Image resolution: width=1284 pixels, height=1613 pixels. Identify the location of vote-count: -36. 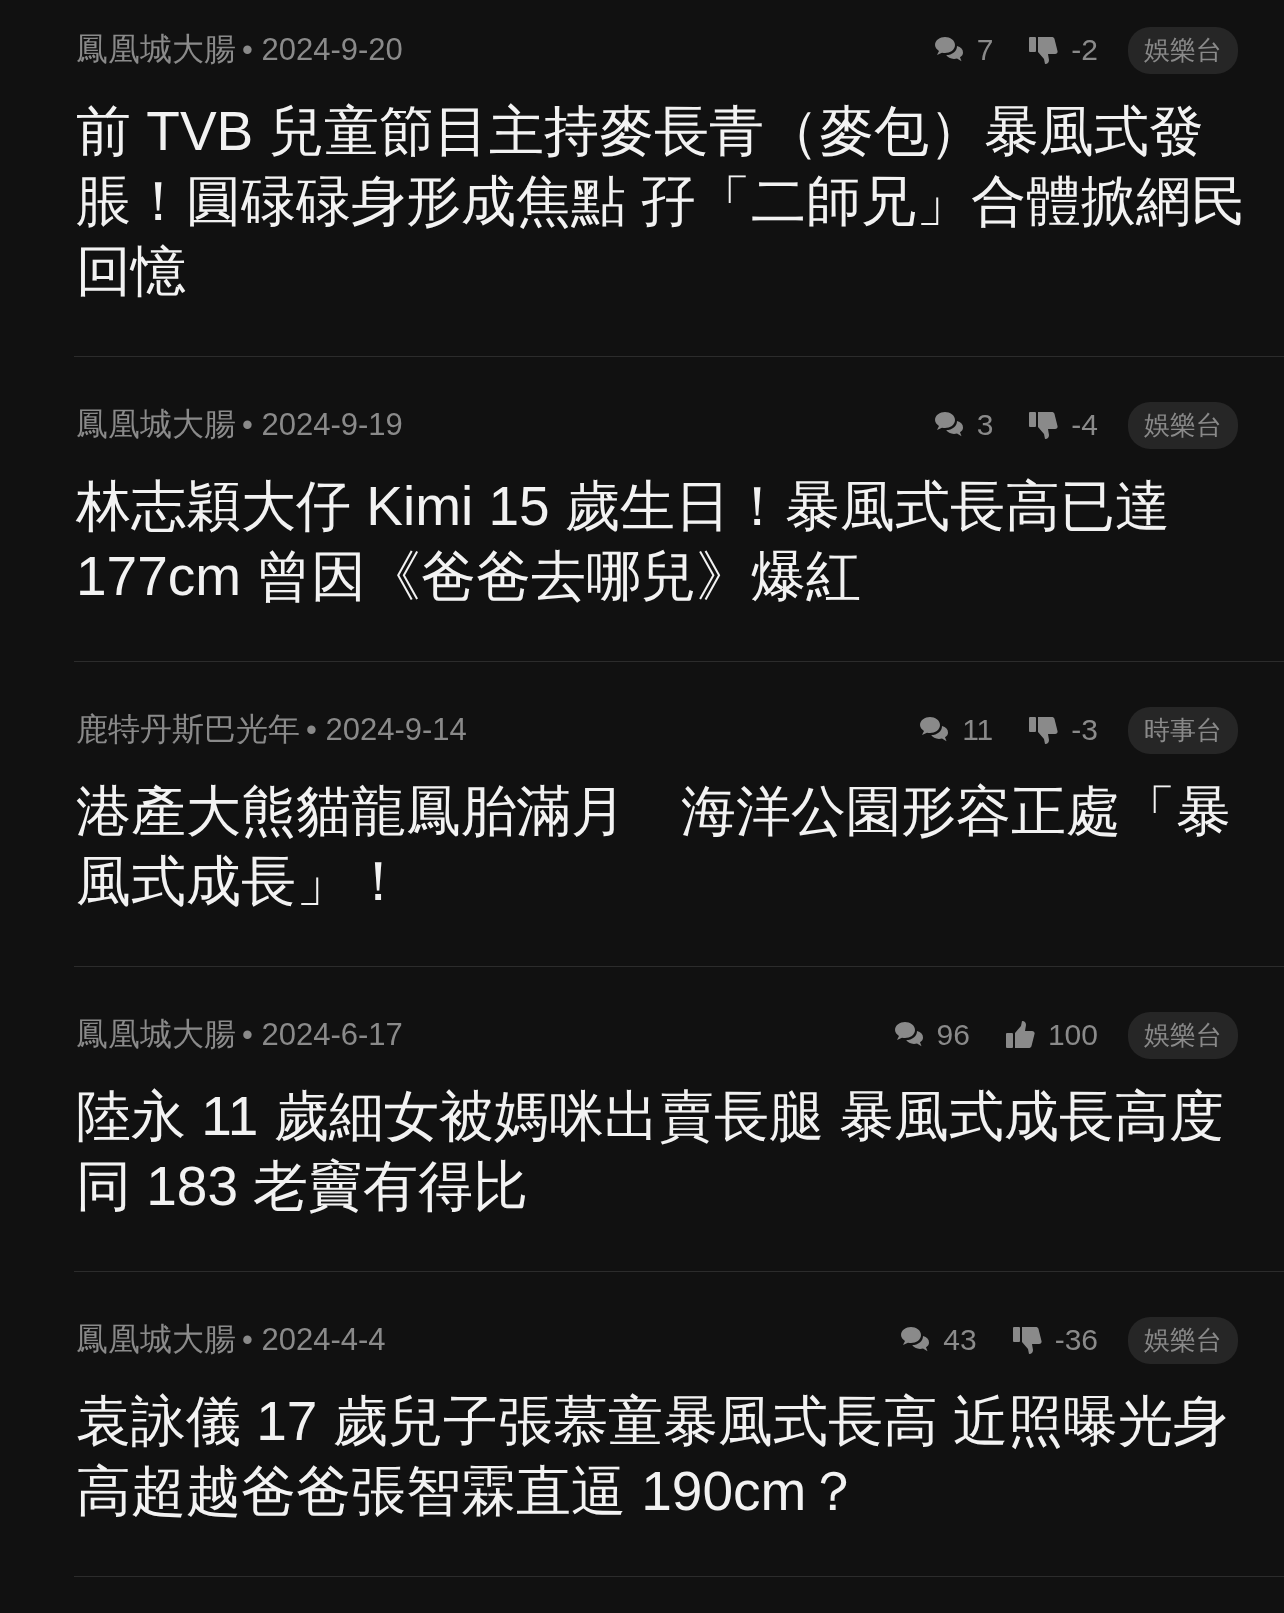
(1076, 1340).